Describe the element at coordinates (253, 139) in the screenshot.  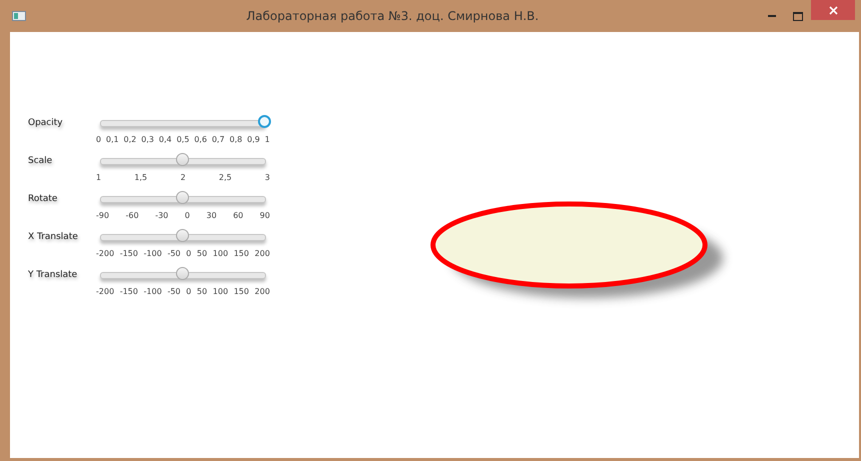
I see `tick-label: 0,9` at that location.